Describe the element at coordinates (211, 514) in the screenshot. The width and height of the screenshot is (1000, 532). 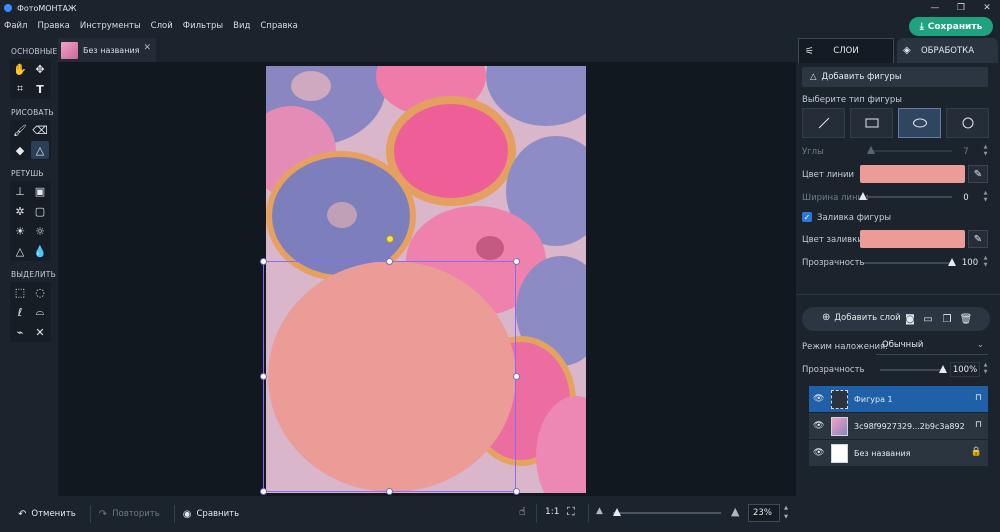
I see `compare-button: ◉ Сравнить` at that location.